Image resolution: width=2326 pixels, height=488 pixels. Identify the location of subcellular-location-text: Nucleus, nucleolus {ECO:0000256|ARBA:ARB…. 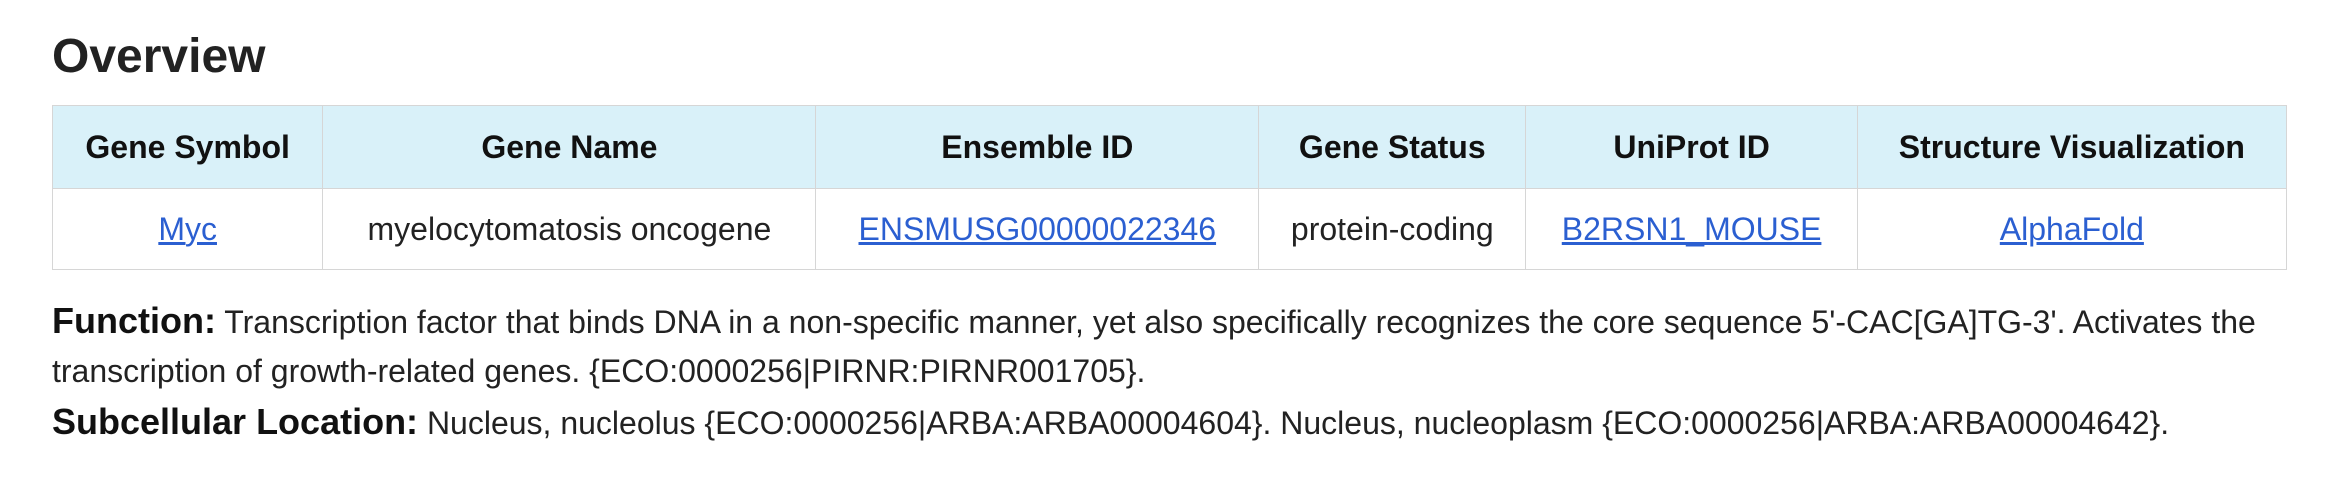
(1298, 423).